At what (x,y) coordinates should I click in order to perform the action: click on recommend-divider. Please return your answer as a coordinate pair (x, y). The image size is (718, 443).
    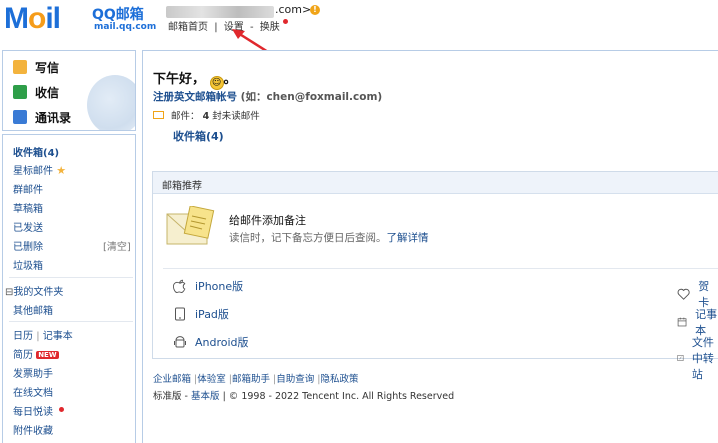
    Looking at the image, I should click on (440, 268).